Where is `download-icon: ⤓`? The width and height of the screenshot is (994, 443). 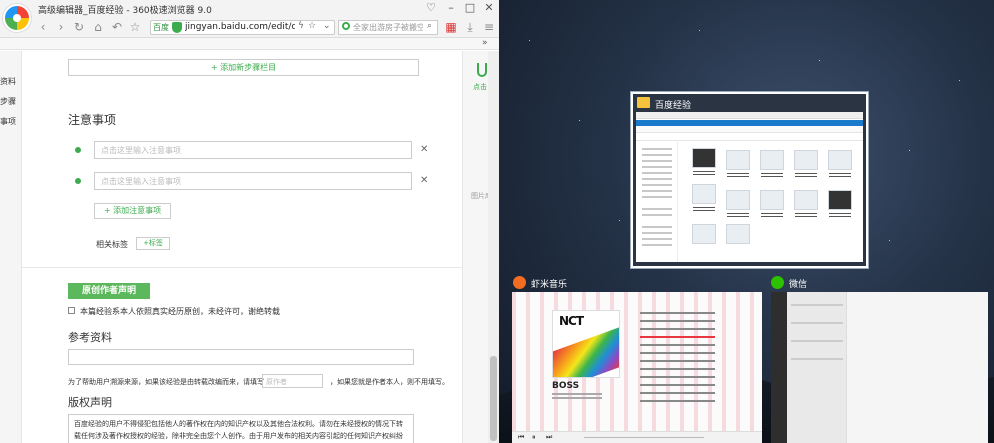
download-icon: ⤓ is located at coordinates (470, 27).